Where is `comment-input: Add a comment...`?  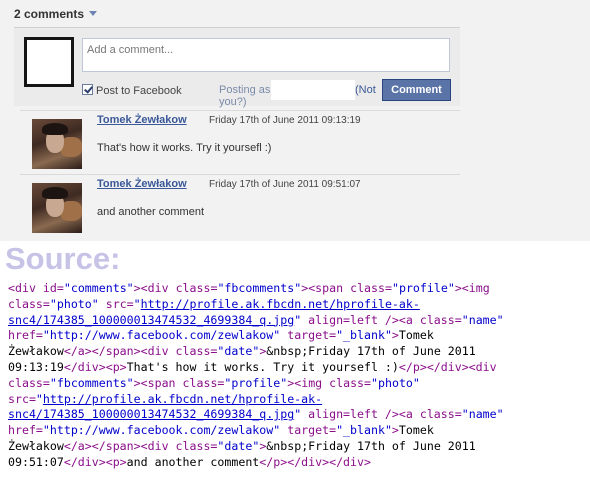
comment-input: Add a comment... is located at coordinates (266, 55).